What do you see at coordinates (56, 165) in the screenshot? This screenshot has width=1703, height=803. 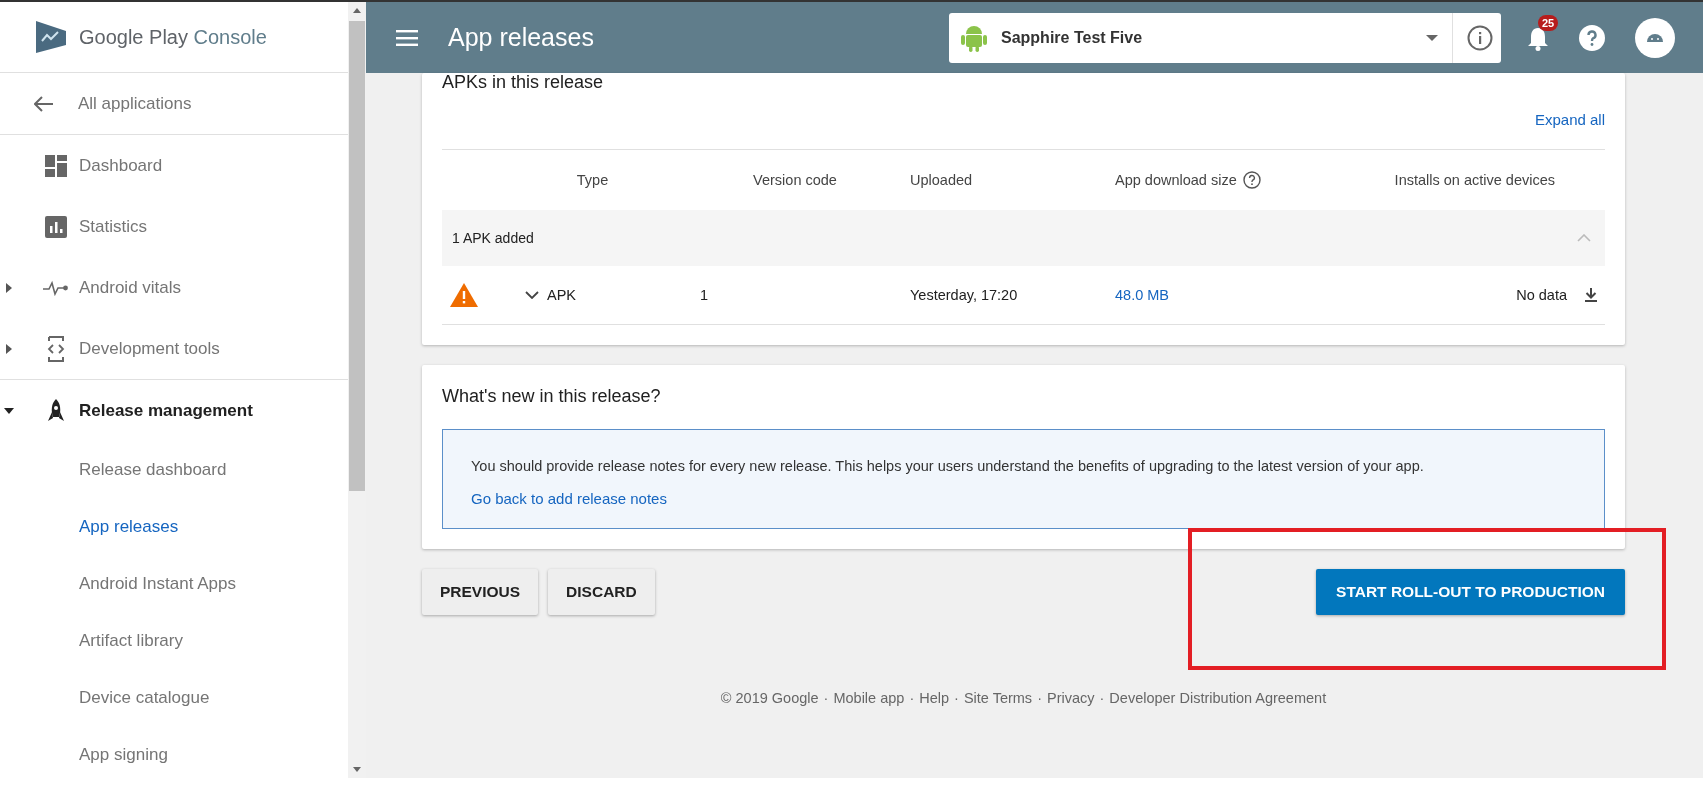 I see `dashboard-icon` at bounding box center [56, 165].